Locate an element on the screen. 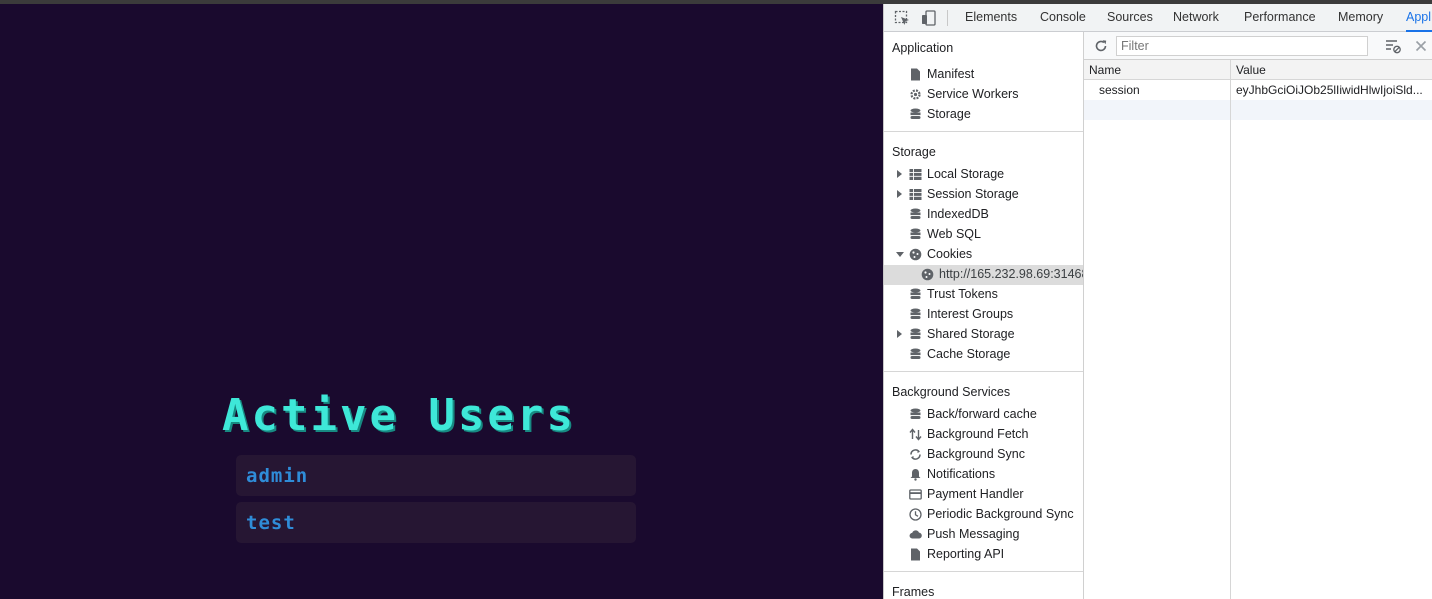 The width and height of the screenshot is (1432, 599). sidebar-item-label: Background Sync is located at coordinates (976, 454).